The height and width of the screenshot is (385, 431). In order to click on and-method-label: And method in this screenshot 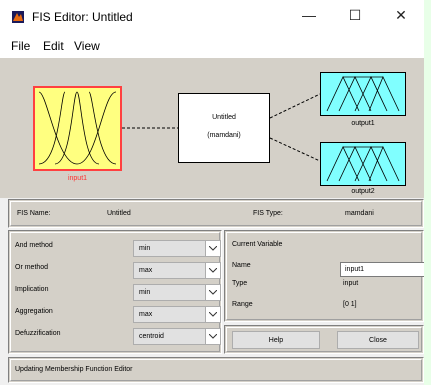, I will do `click(34, 245)`.